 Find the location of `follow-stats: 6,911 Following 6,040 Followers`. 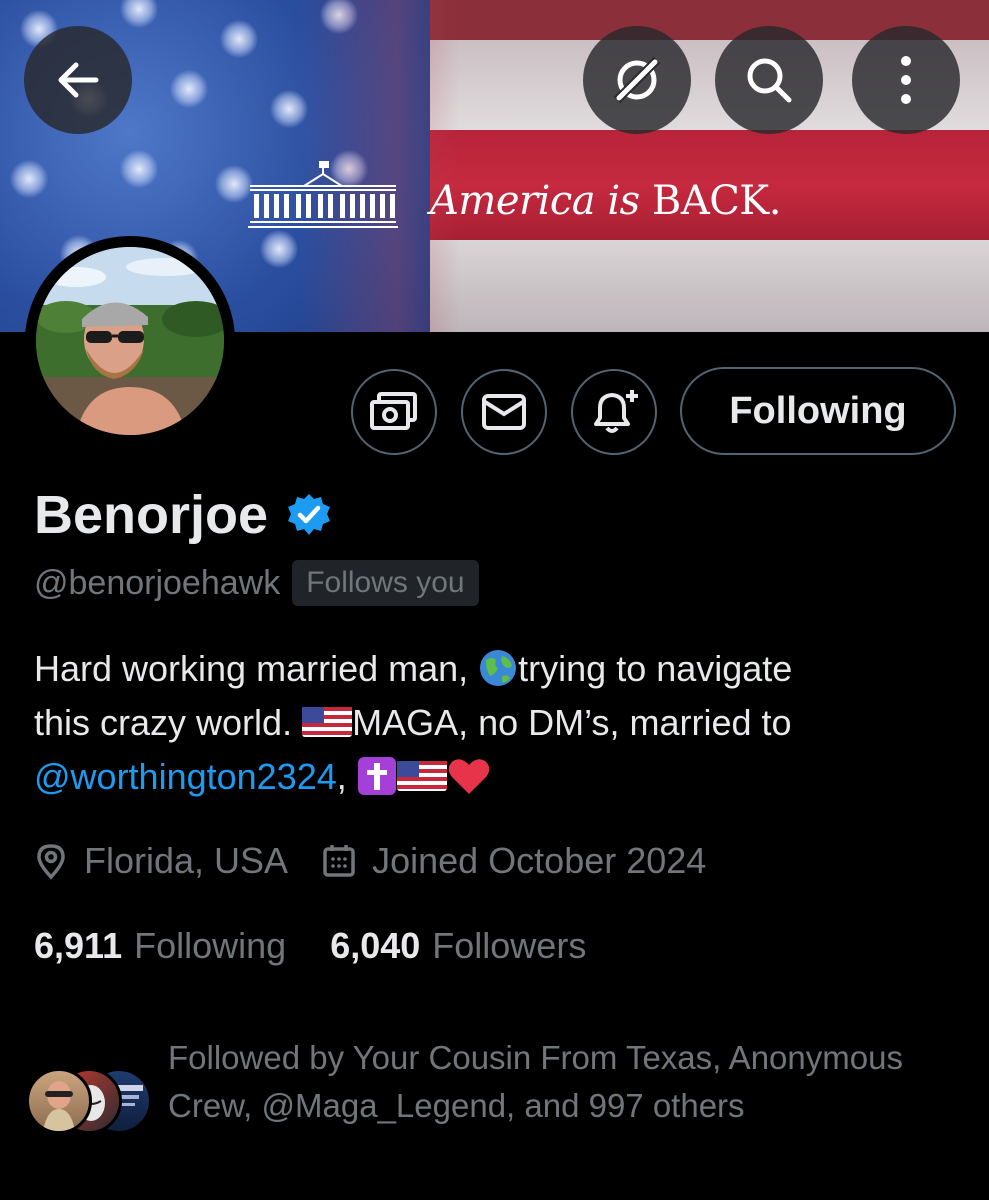

follow-stats: 6,911 Following 6,040 Followers is located at coordinates (310, 946).